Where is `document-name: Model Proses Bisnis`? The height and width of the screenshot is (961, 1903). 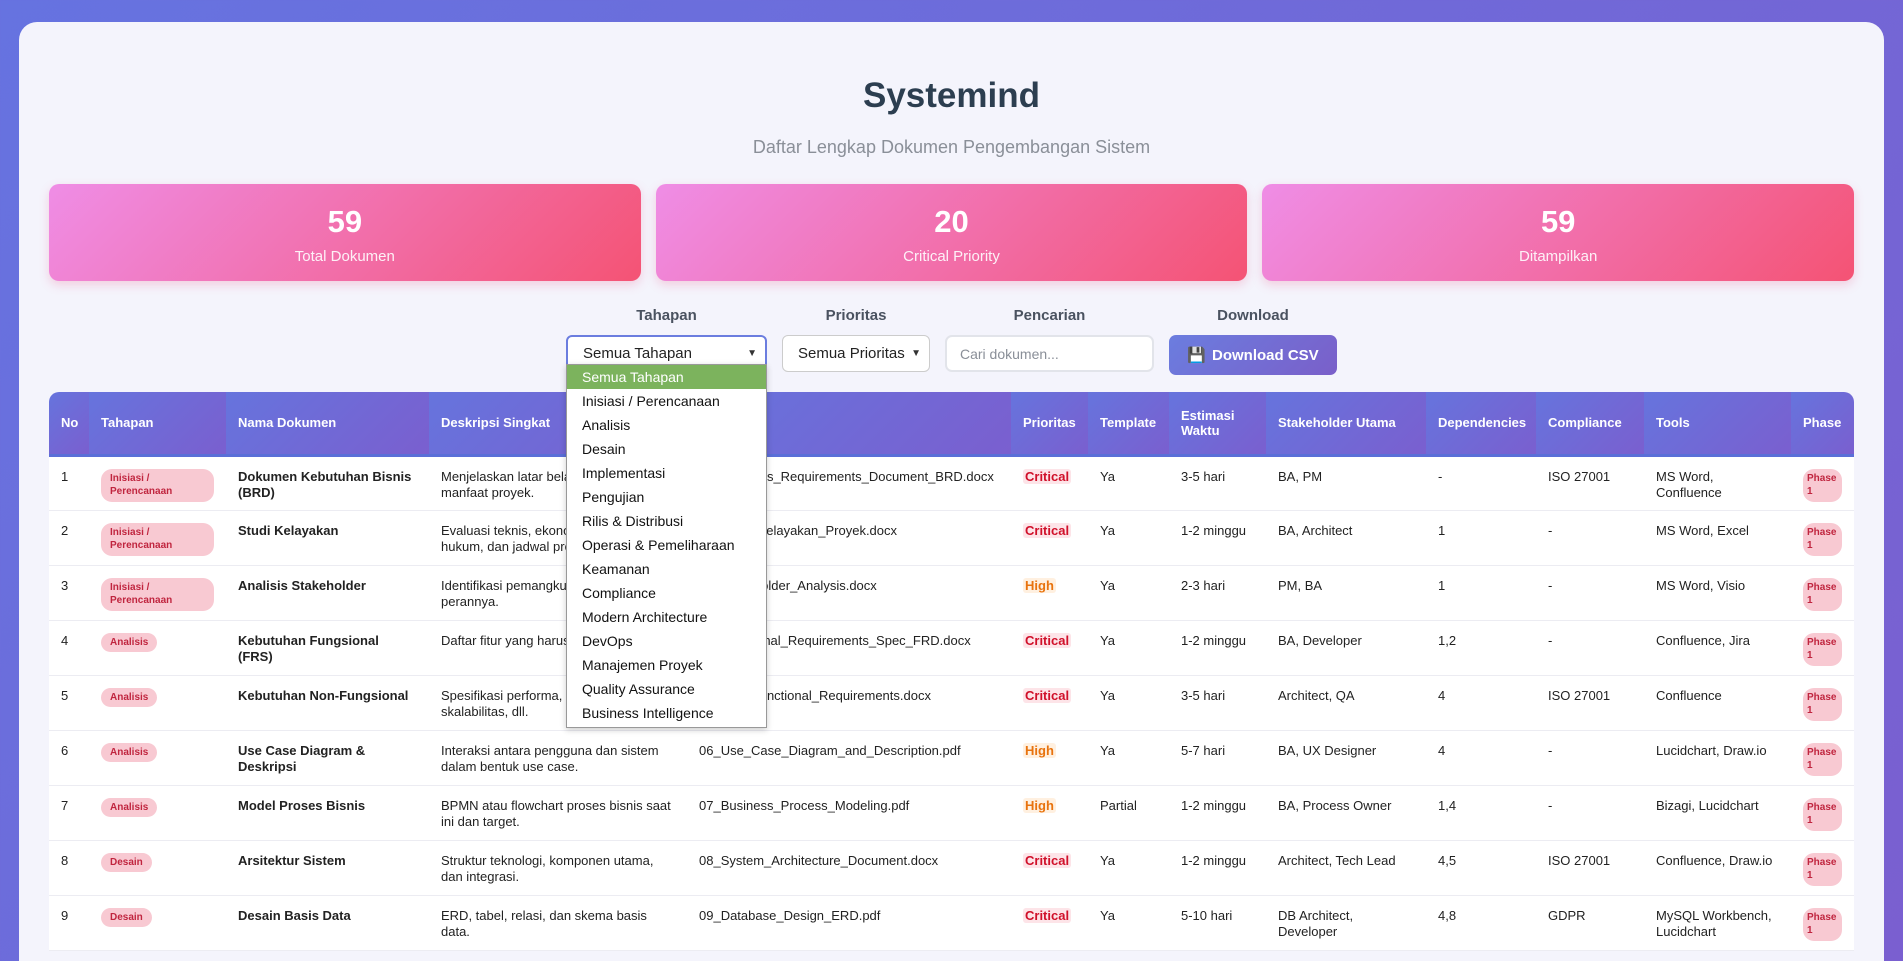
document-name: Model Proses Bisnis is located at coordinates (302, 805).